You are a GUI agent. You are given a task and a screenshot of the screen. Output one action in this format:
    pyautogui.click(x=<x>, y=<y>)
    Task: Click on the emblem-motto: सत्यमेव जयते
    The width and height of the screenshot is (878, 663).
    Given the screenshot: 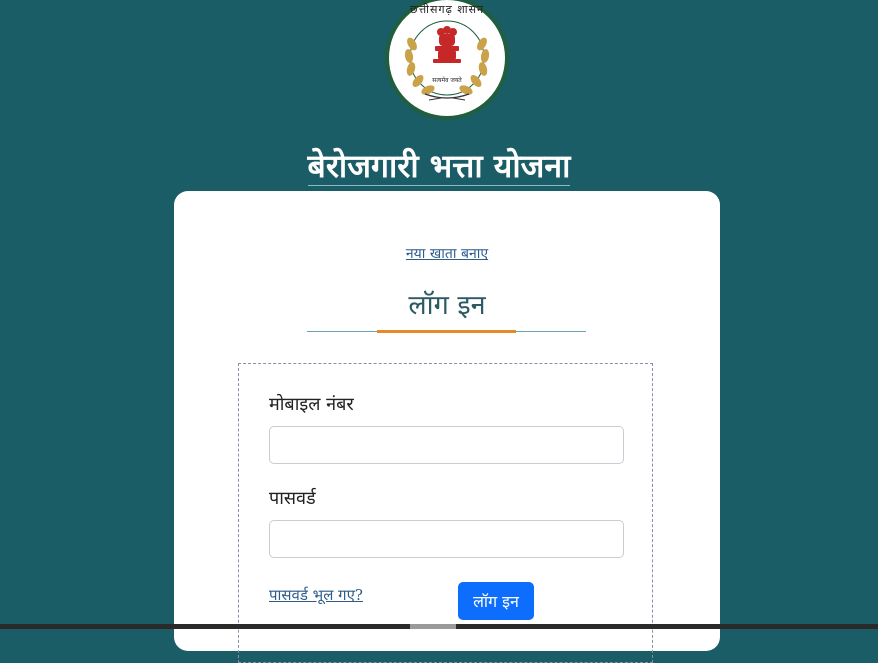 What is the action you would take?
    pyautogui.click(x=447, y=80)
    